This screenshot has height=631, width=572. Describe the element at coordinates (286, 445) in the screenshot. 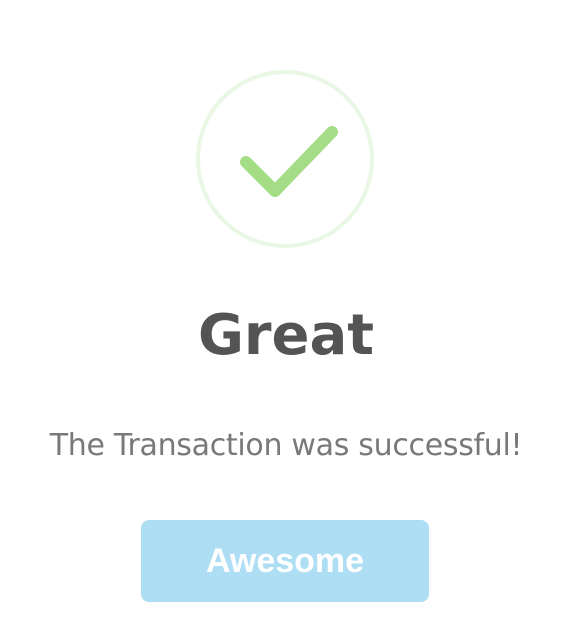

I see `dialog-message: The Transaction was successful!` at that location.